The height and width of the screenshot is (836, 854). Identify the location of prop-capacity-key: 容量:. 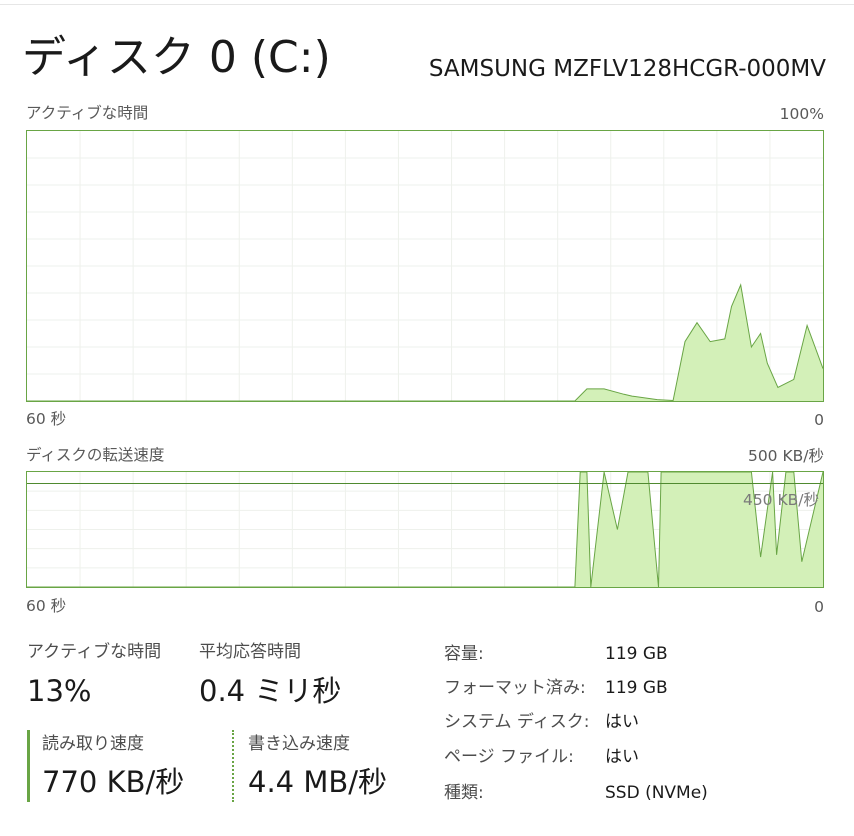
(464, 654).